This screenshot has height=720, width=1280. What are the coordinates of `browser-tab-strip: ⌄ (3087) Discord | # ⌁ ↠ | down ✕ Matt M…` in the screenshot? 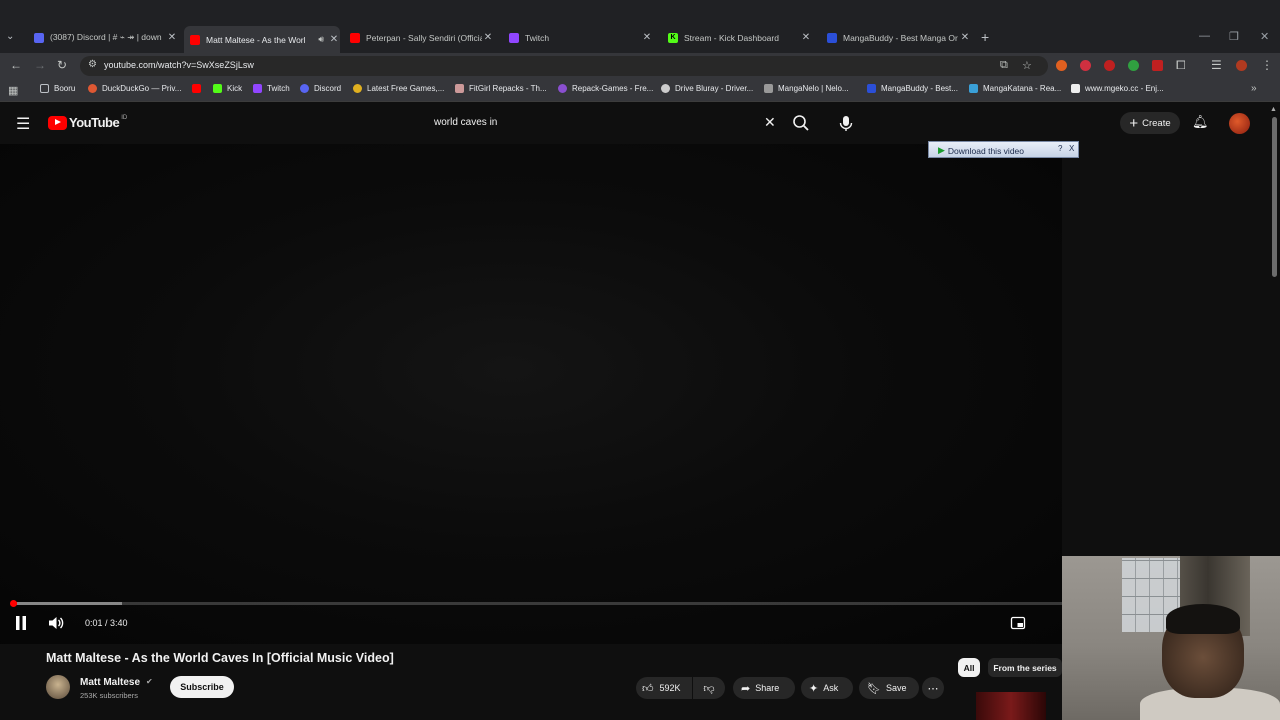 It's located at (640, 26).